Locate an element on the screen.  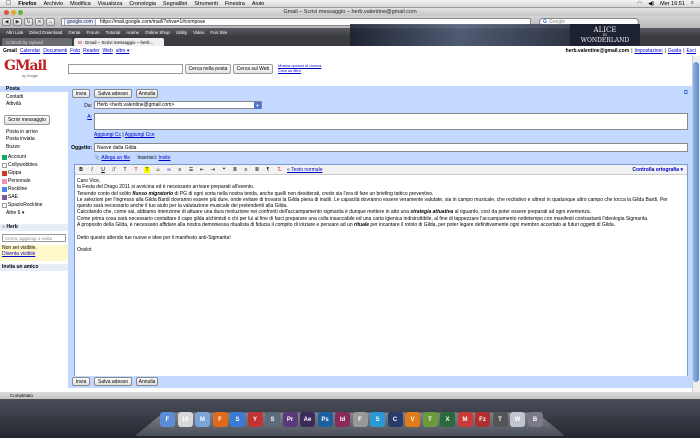
font-size-icon: T is located at coordinates (125, 170).